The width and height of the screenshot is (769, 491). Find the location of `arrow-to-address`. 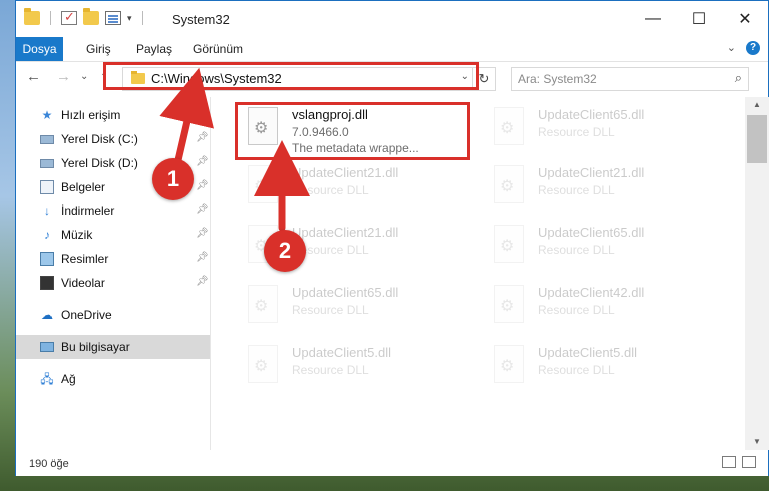

arrow-to-address is located at coordinates (186, 115).